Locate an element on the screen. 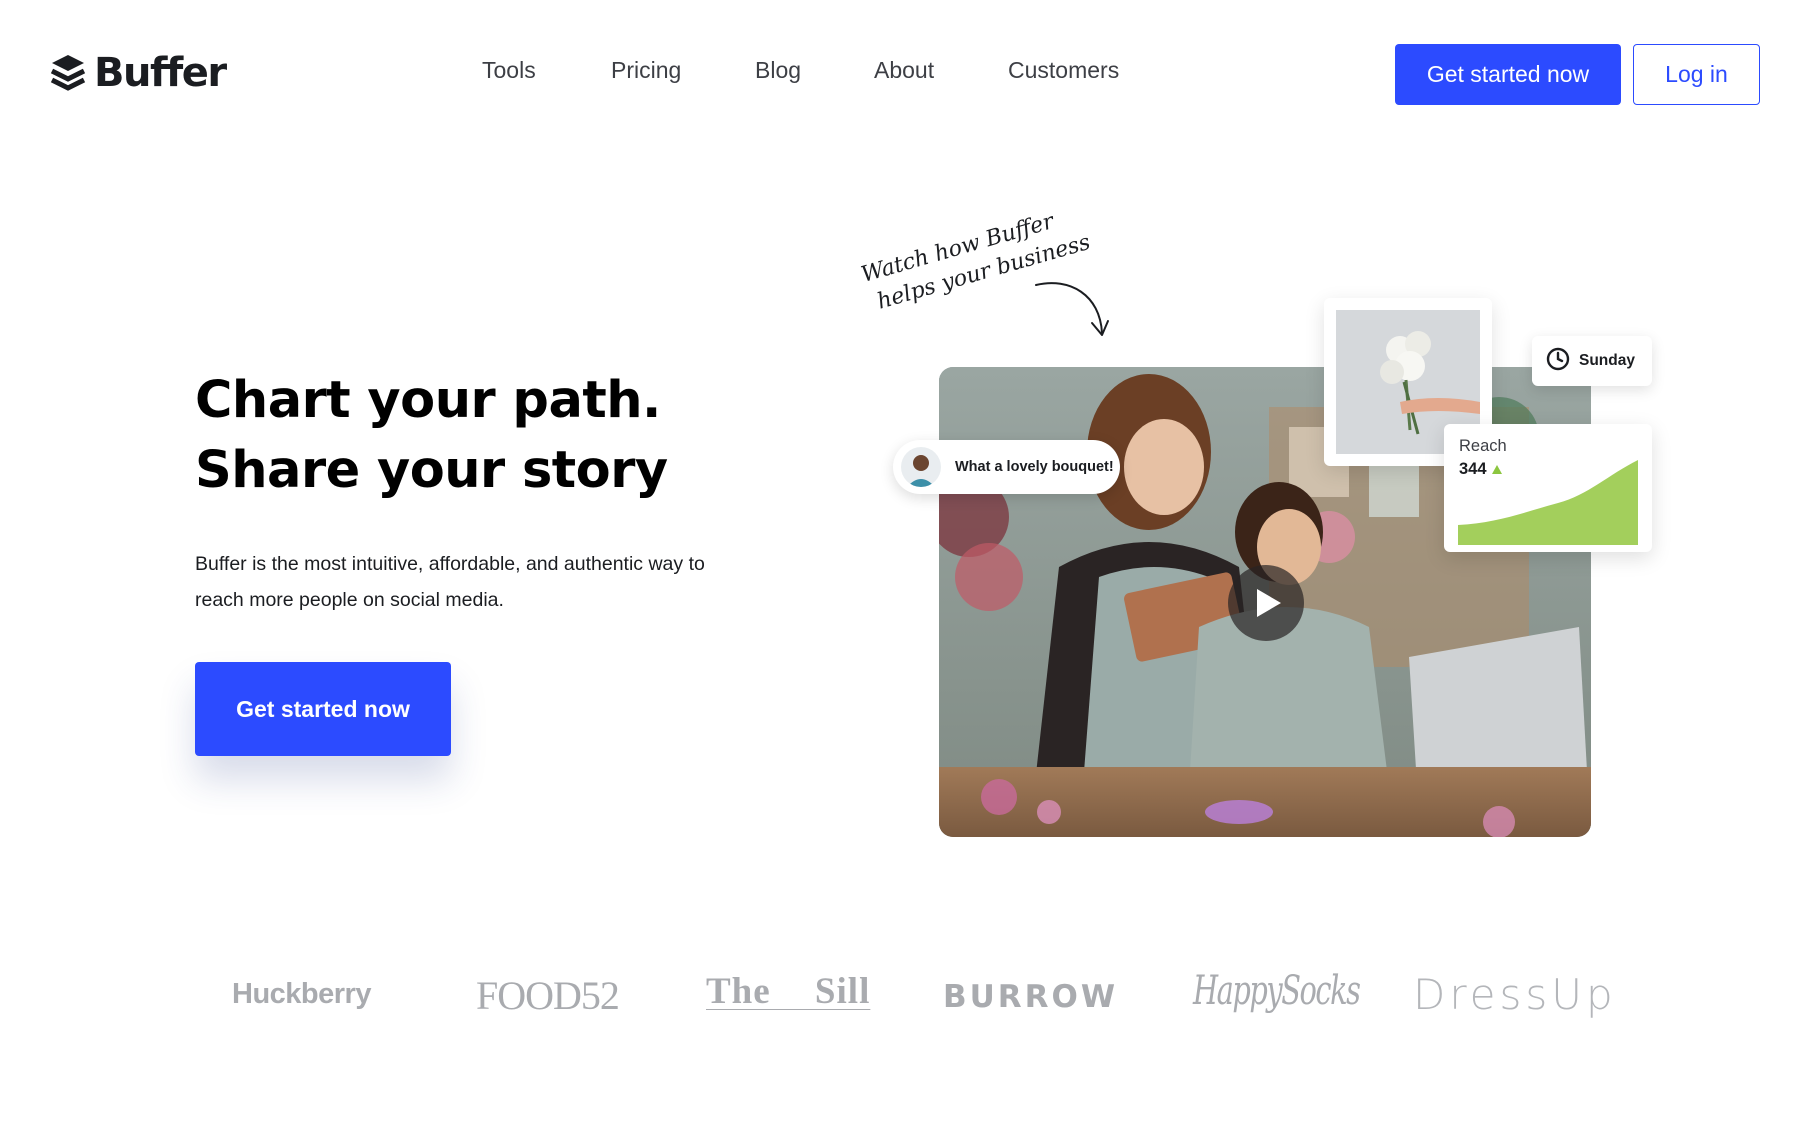  brand-logo-happysocks: HappySocks is located at coordinates (1277, 991).